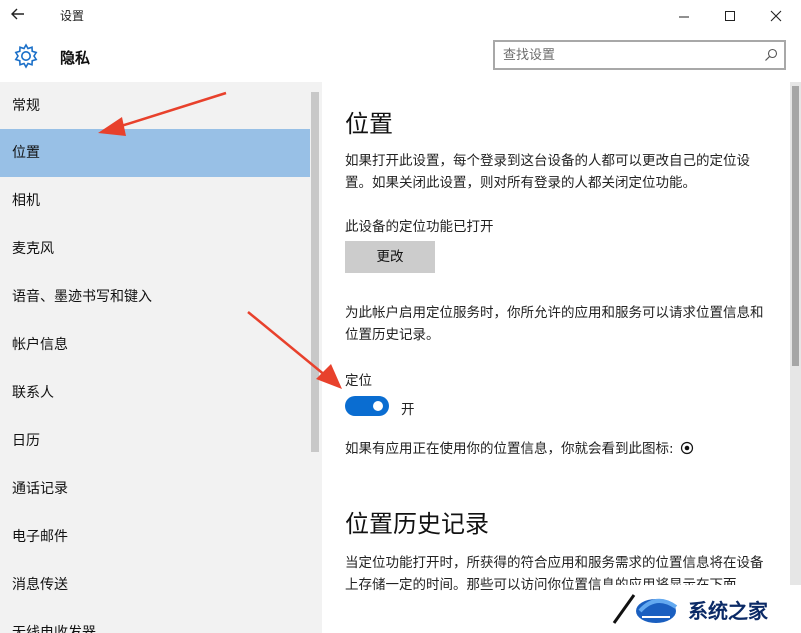 This screenshot has height=633, width=801. Describe the element at coordinates (358, 381) in the screenshot. I see `location-label: 定位` at that location.